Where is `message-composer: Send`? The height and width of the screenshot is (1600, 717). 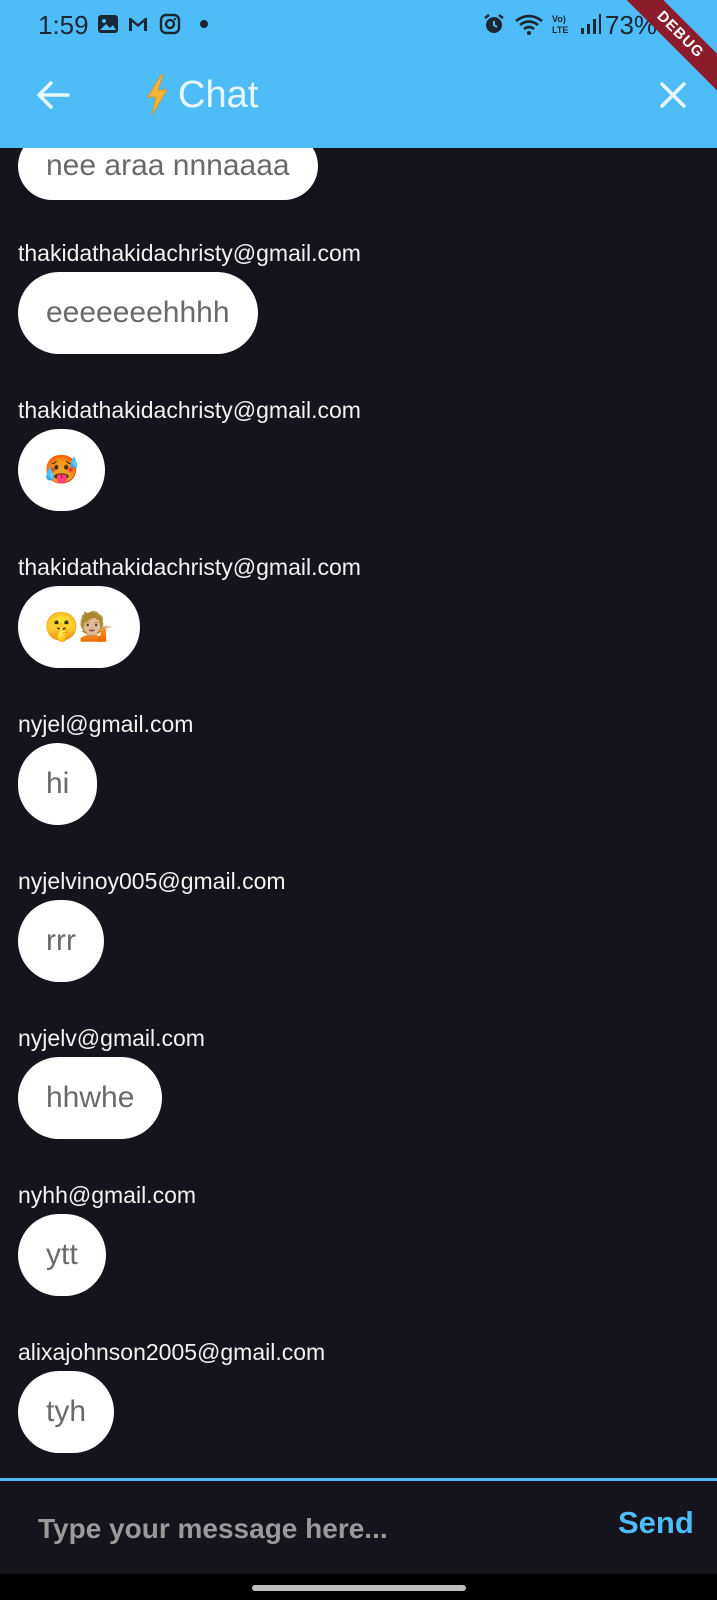 message-composer: Send is located at coordinates (358, 1526).